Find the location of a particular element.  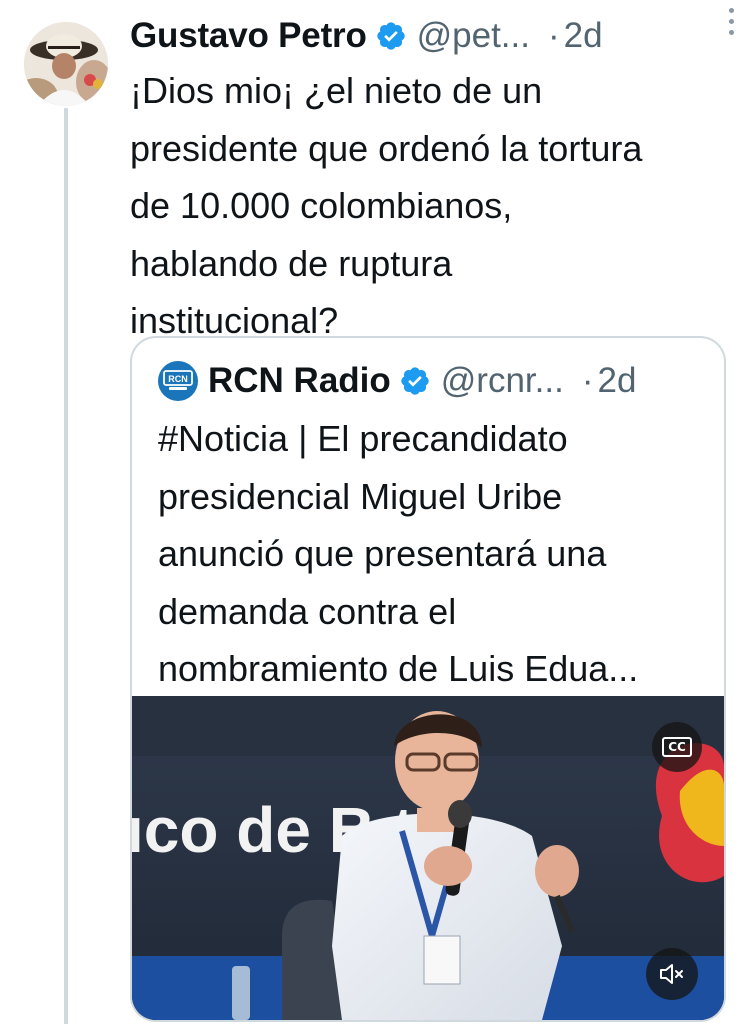

quoted-tweet-time: 2d is located at coordinates (616, 381).